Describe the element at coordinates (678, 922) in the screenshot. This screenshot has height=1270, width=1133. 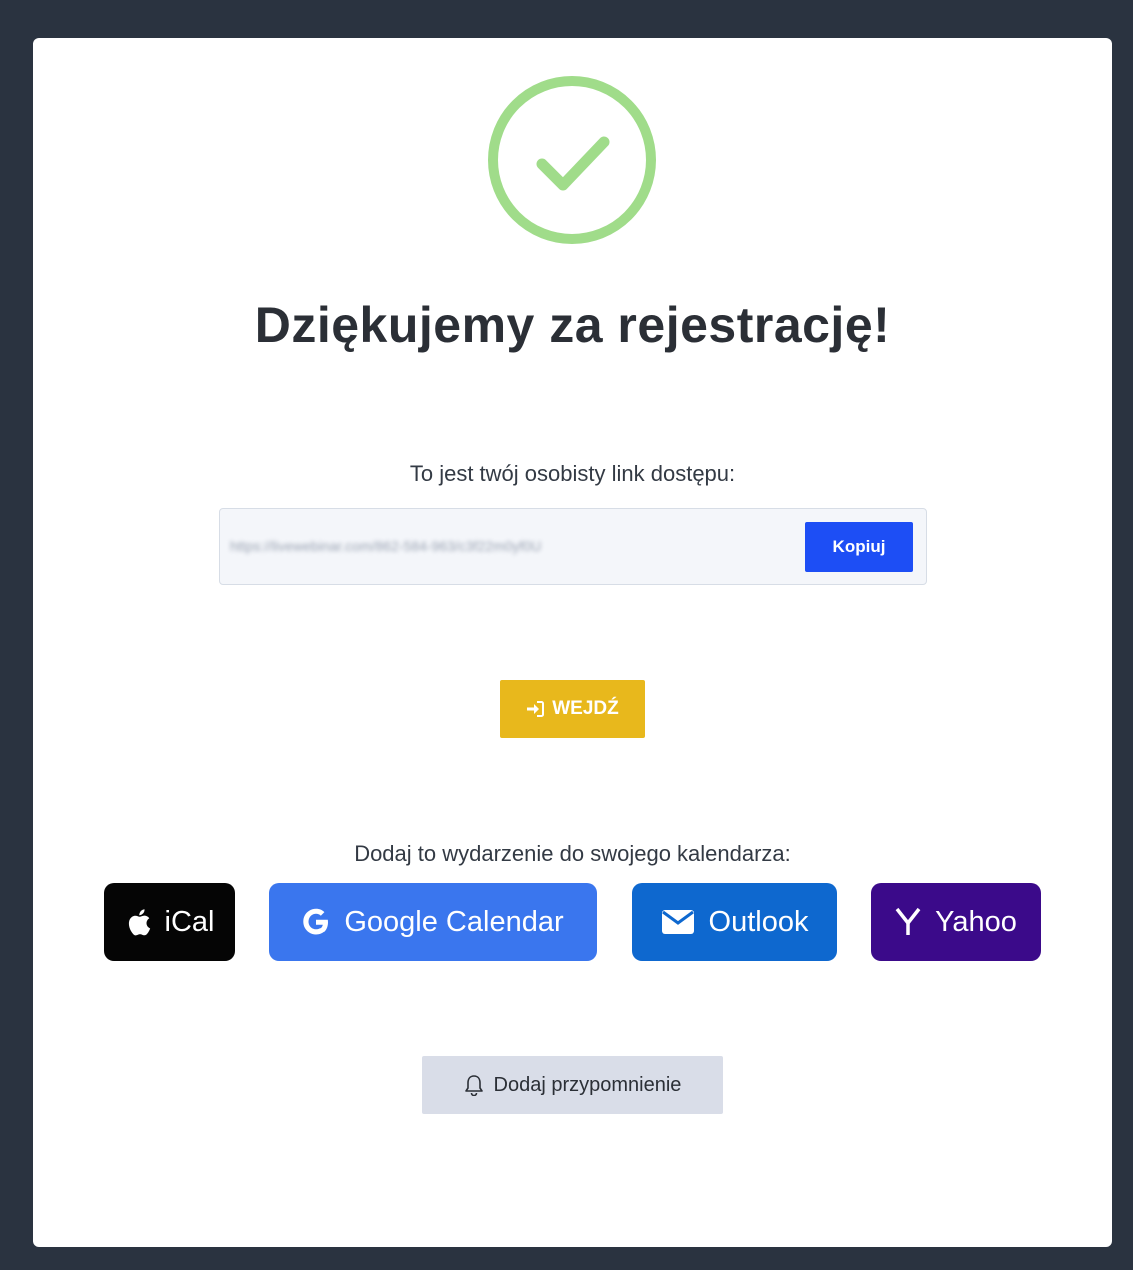
I see `envelope-icon` at that location.